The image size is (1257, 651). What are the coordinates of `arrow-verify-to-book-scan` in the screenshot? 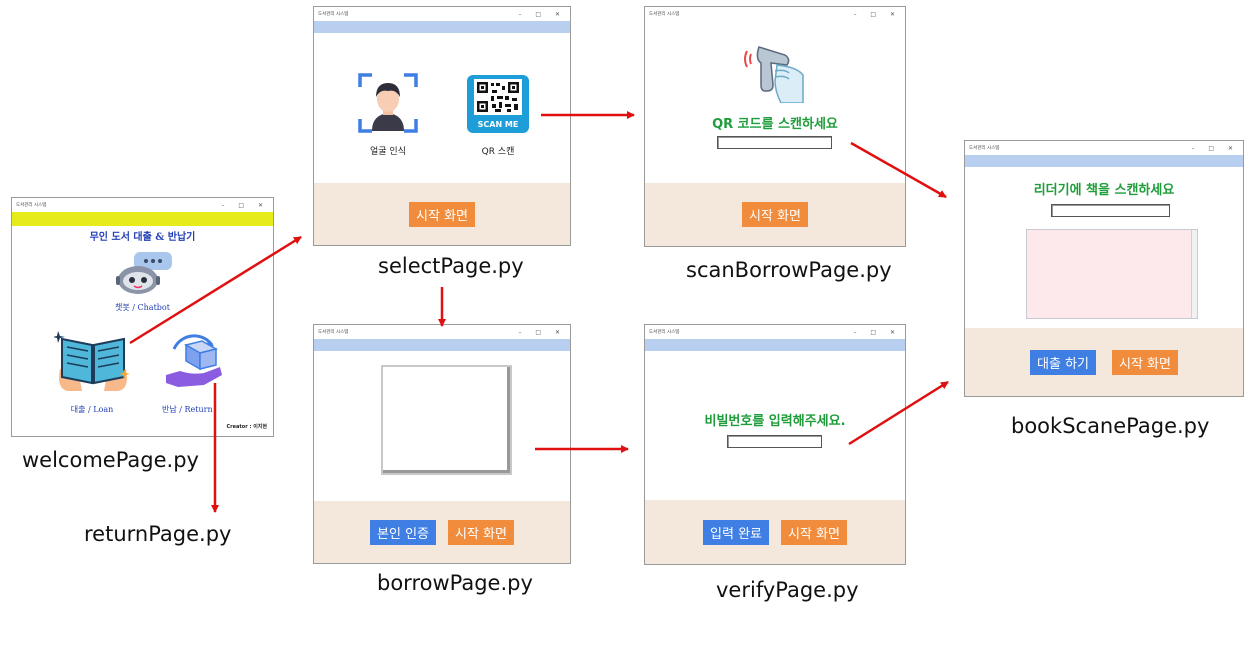 It's located at (898, 413).